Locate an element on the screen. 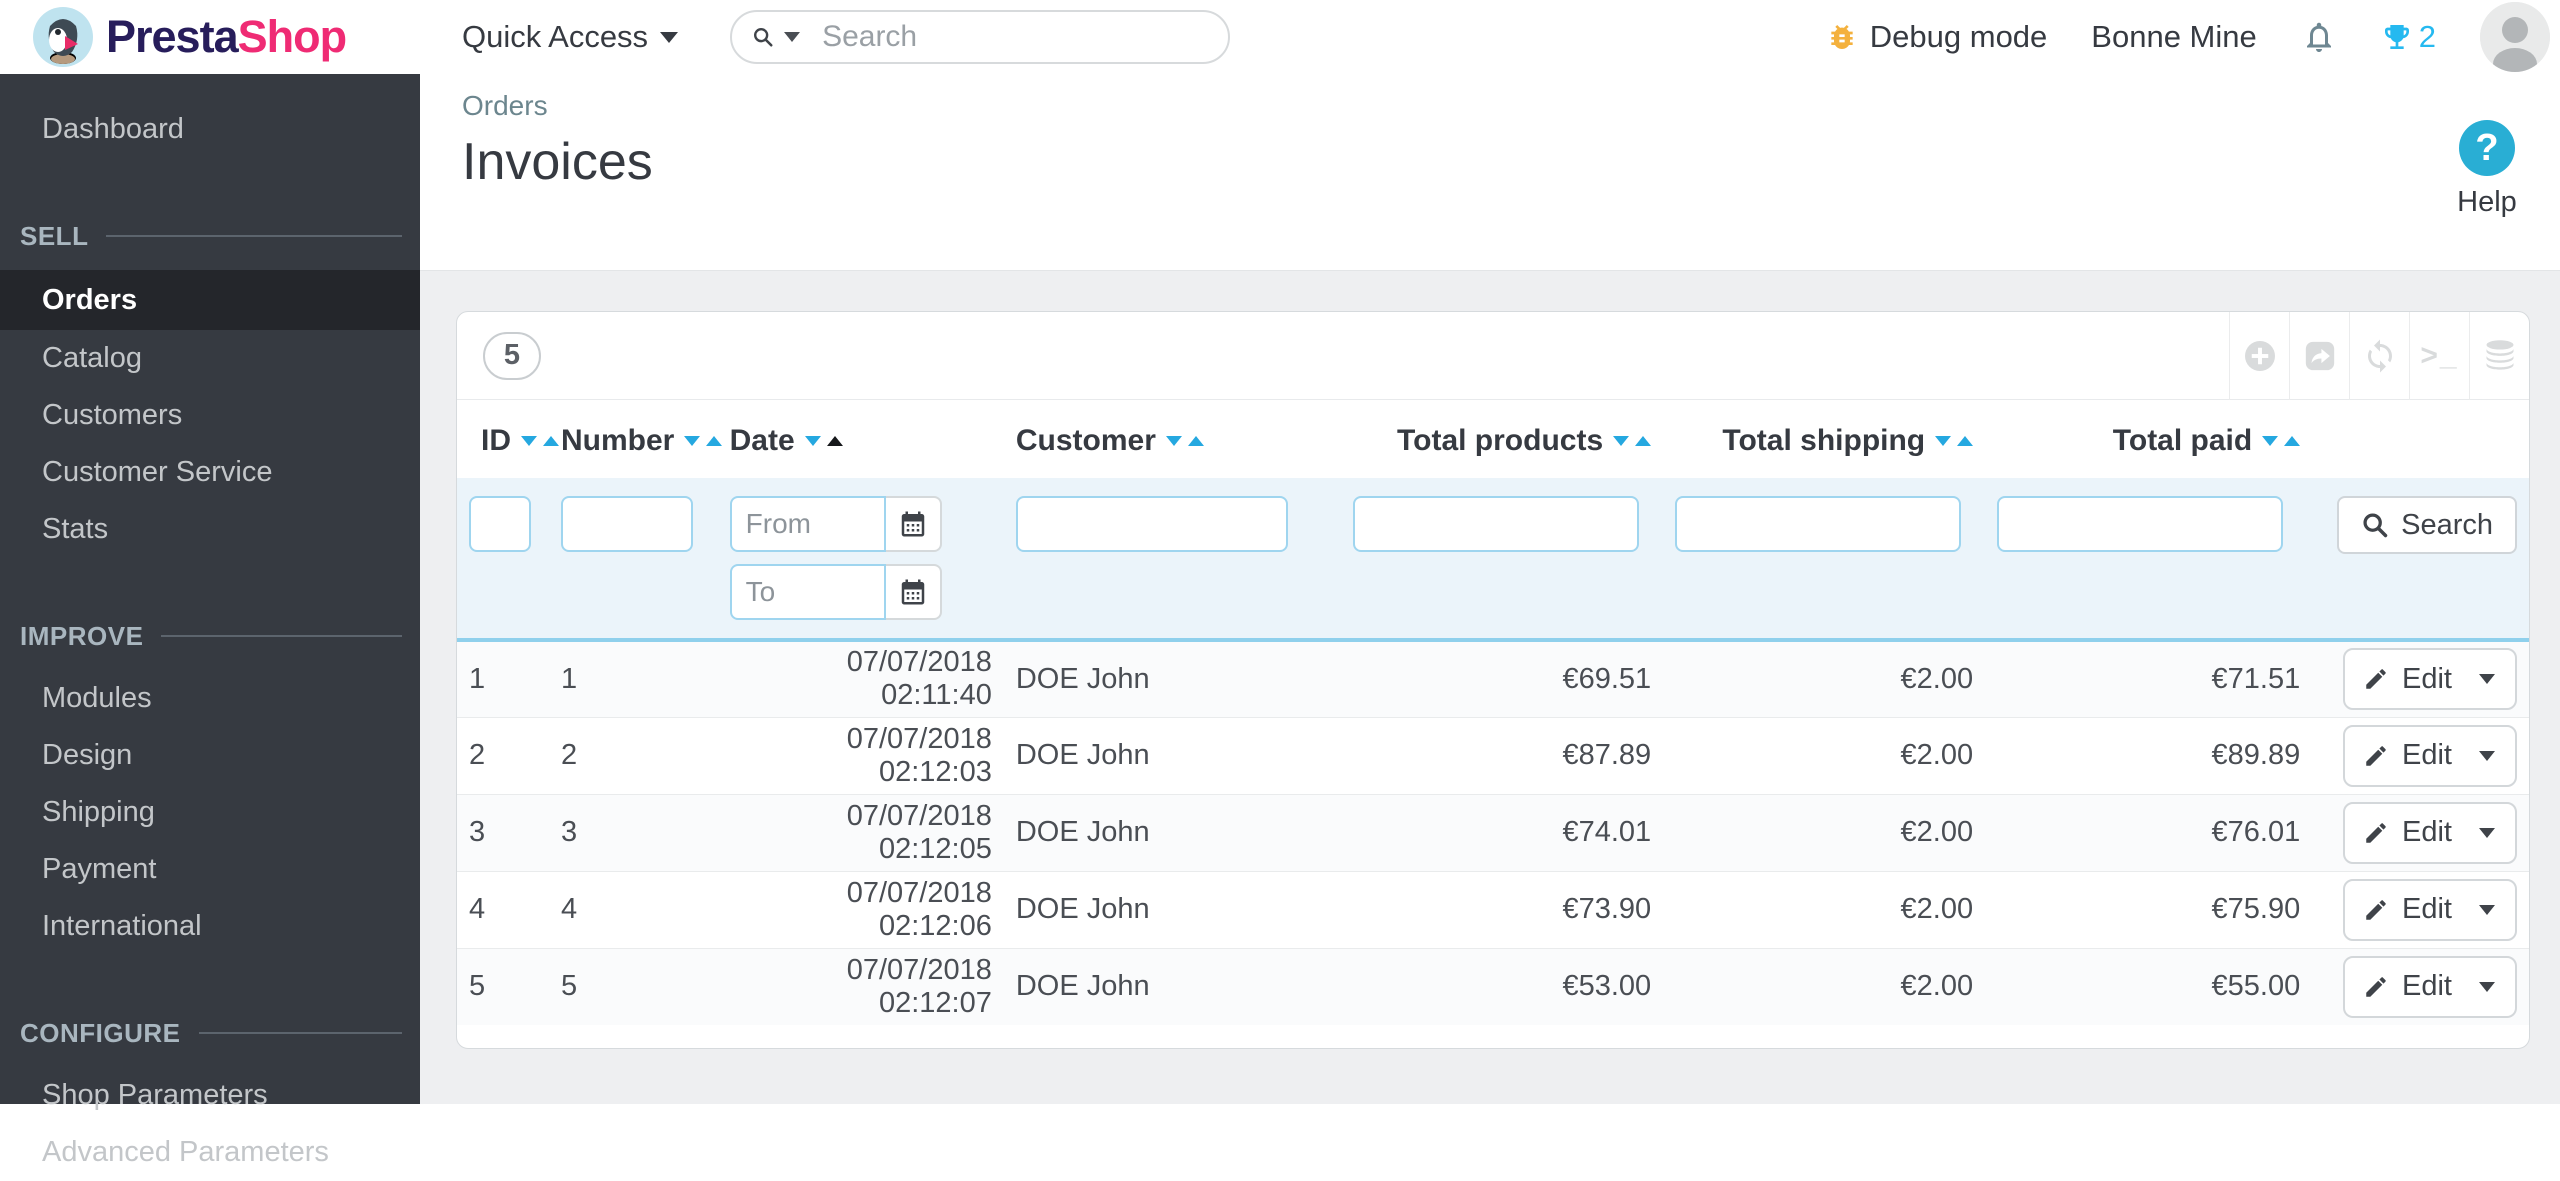 This screenshot has width=2560, height=1181. topbar-right-group: Debug mode Bonne Mine 2 is located at coordinates (2193, 37).